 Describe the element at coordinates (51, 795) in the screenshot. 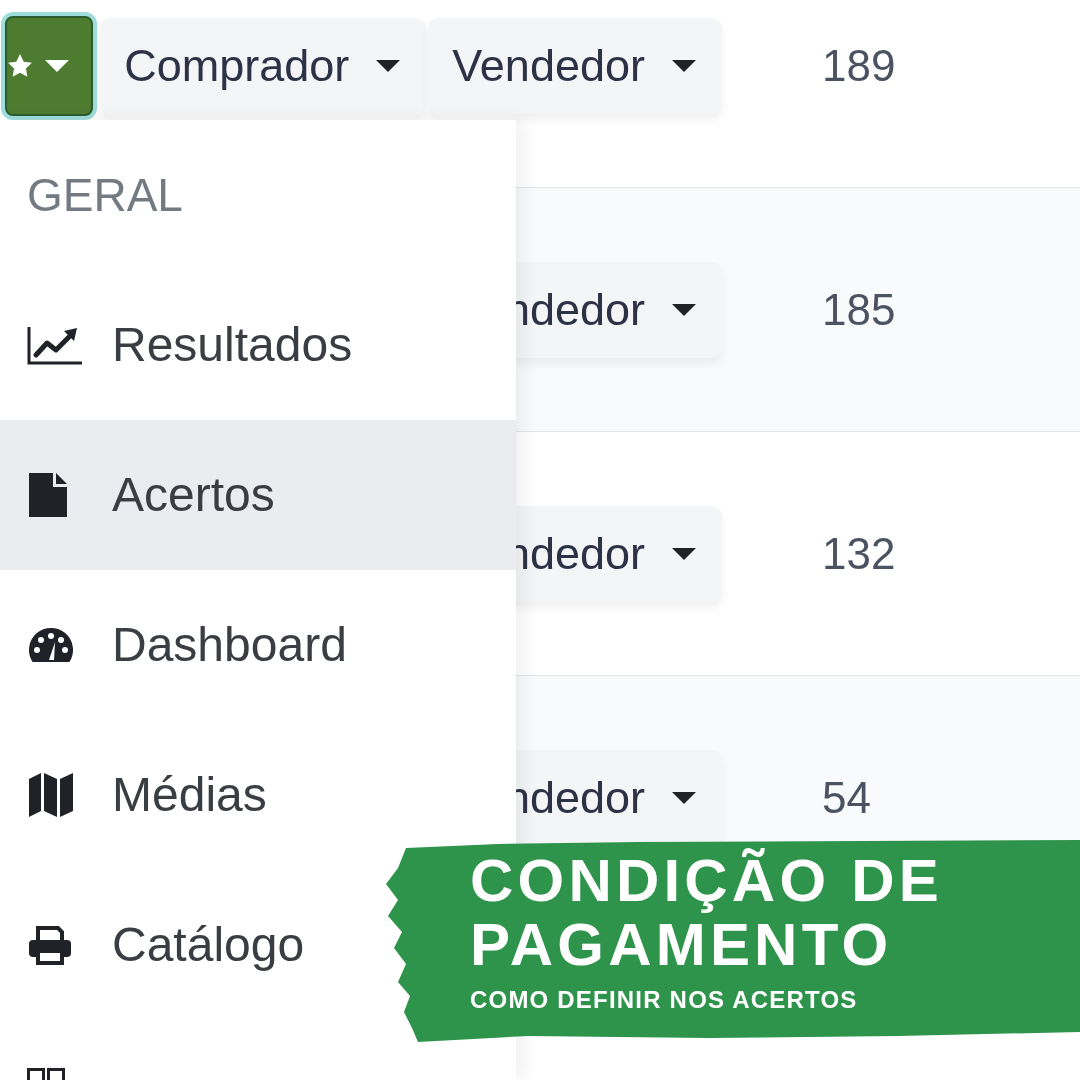

I see `map-icon` at that location.